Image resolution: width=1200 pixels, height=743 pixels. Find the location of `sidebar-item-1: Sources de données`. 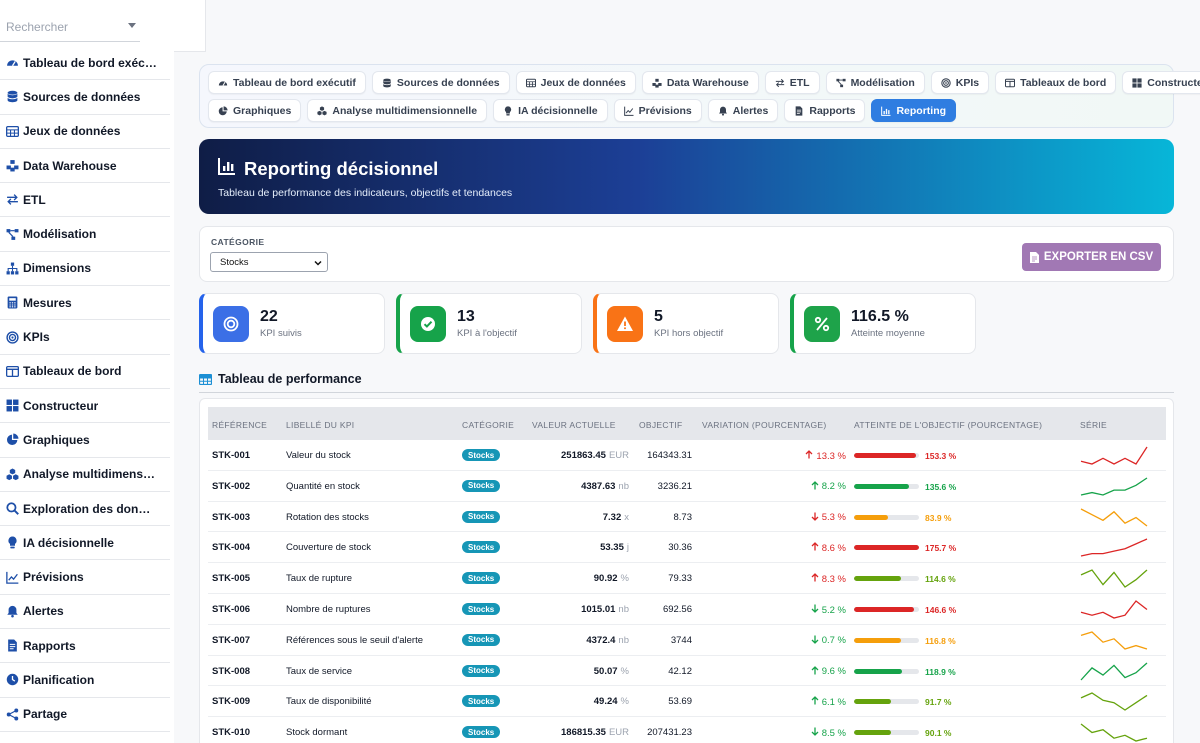

sidebar-item-1: Sources de données is located at coordinates (85, 97).